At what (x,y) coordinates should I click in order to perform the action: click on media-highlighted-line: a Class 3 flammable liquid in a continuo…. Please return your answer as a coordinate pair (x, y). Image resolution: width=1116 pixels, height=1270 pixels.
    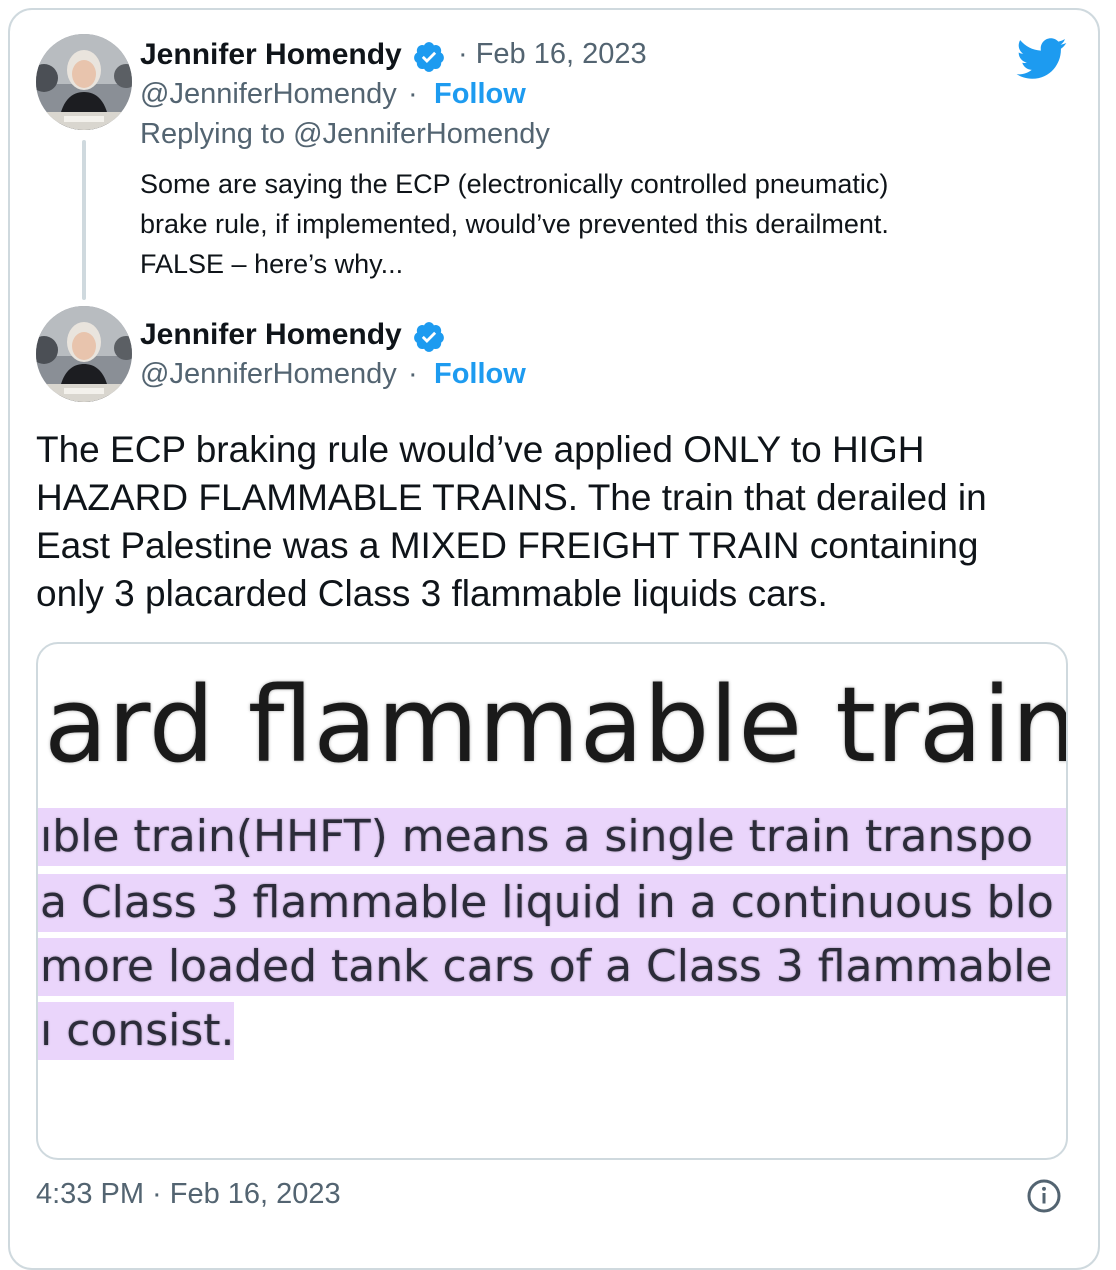
    Looking at the image, I should click on (552, 903).